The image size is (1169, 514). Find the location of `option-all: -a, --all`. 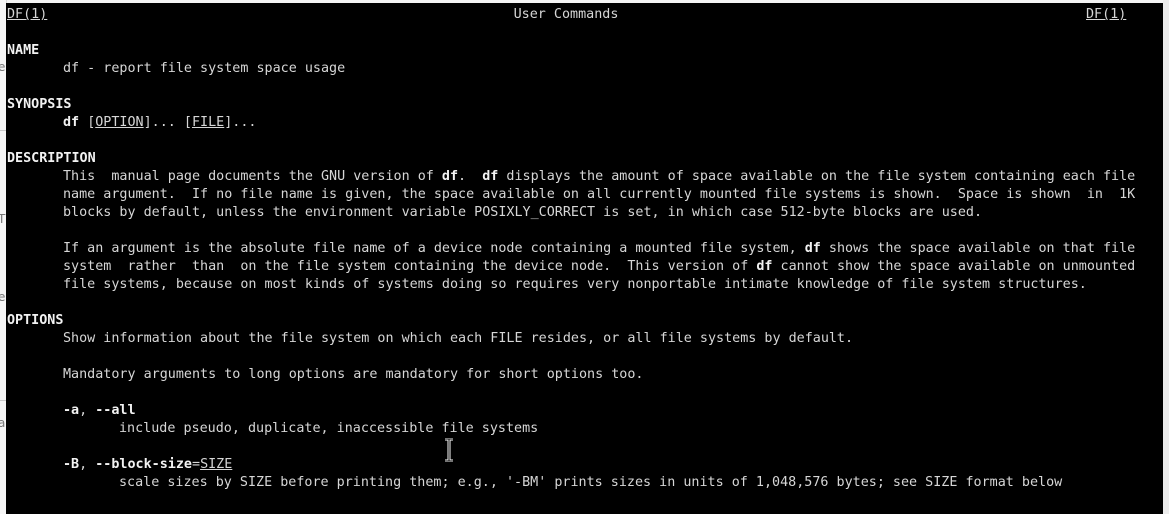

option-all: -a, --all is located at coordinates (99, 411).